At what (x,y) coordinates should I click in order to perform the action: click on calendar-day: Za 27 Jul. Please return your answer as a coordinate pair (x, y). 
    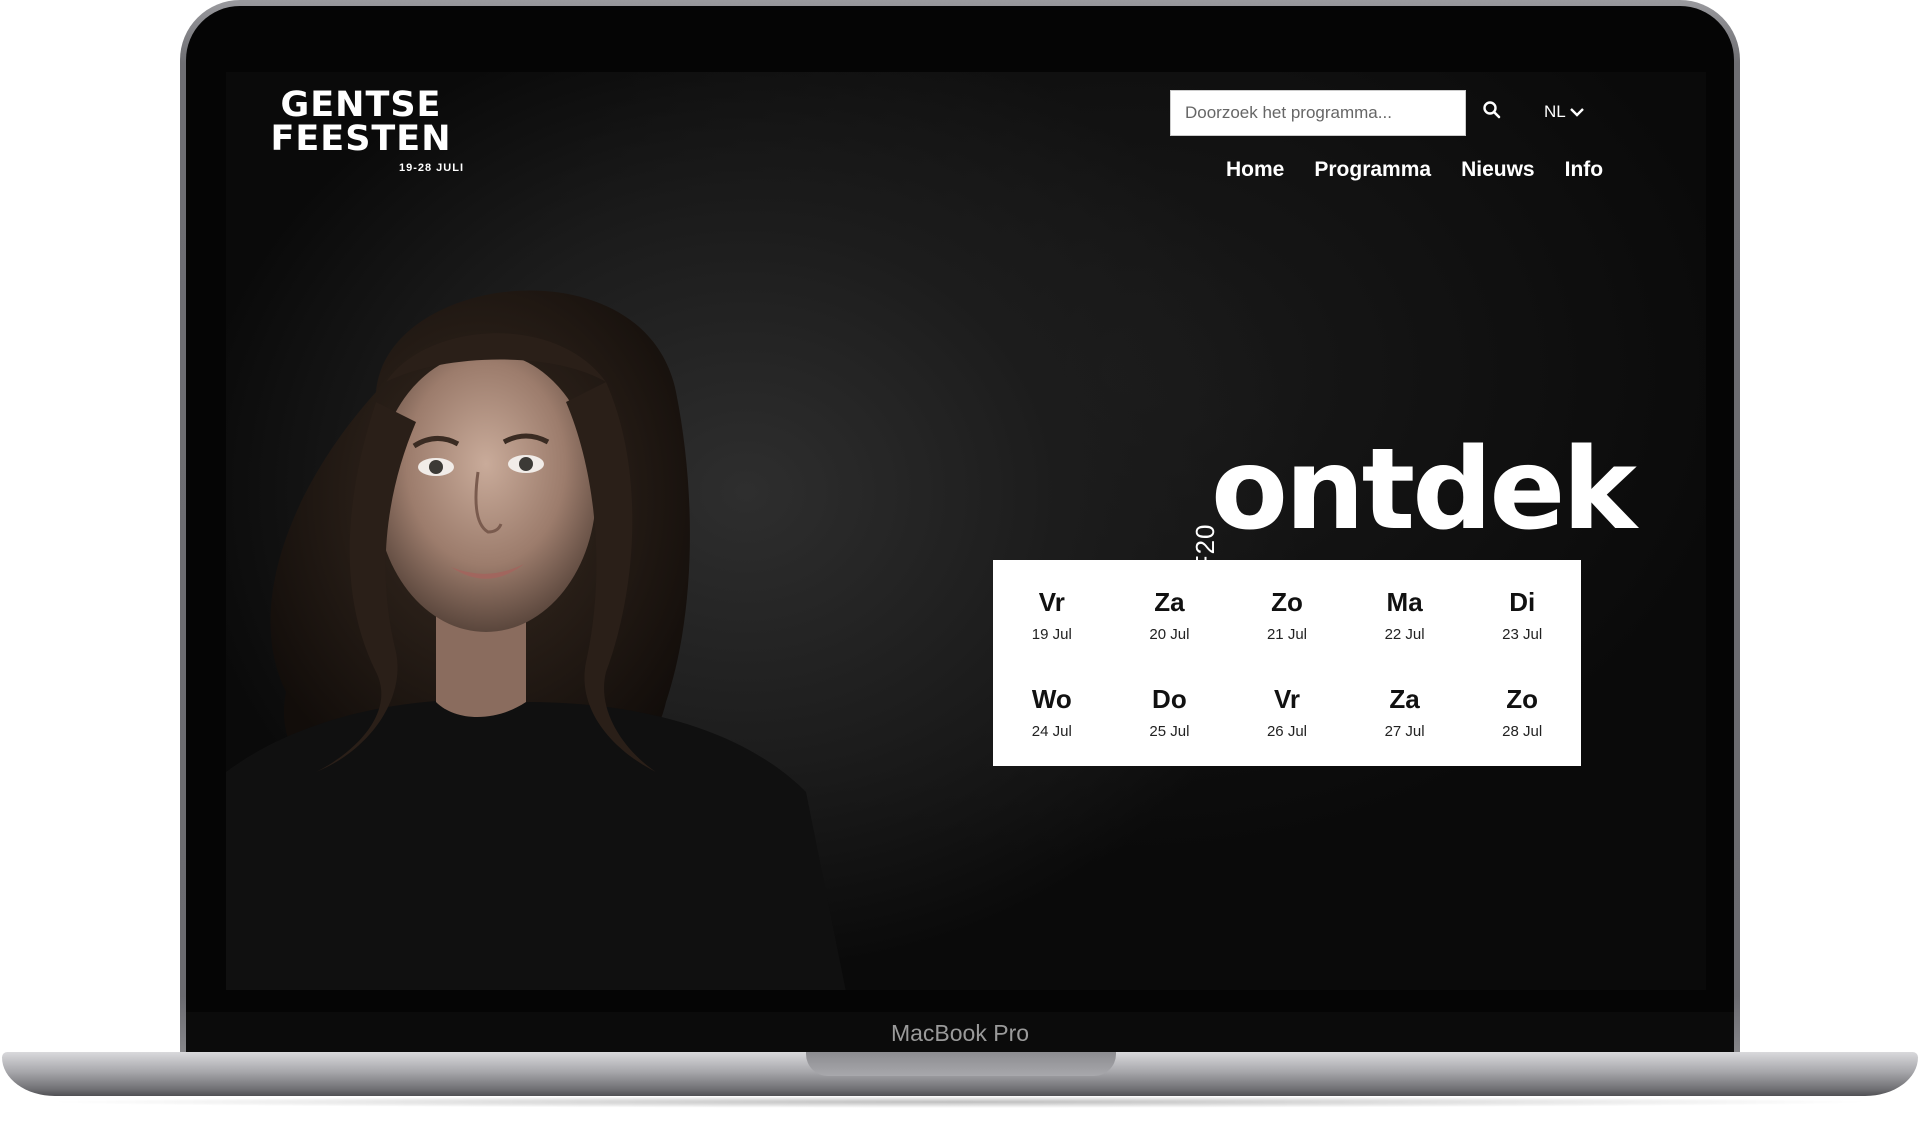
    Looking at the image, I should click on (1405, 711).